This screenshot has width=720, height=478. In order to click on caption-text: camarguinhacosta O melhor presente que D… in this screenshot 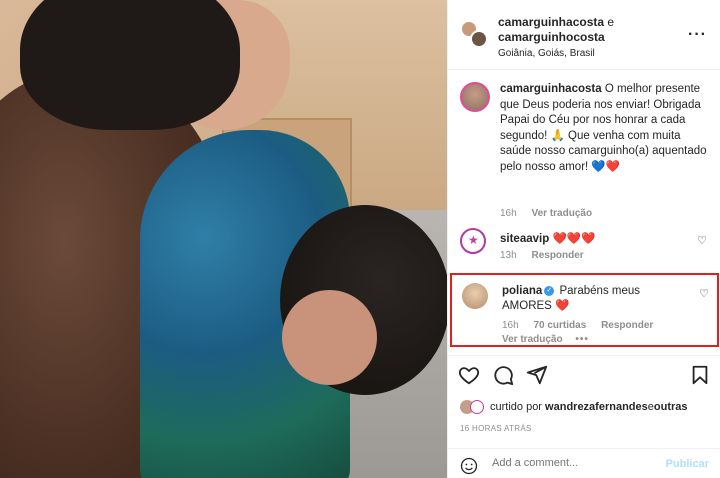, I will do `click(606, 128)`.